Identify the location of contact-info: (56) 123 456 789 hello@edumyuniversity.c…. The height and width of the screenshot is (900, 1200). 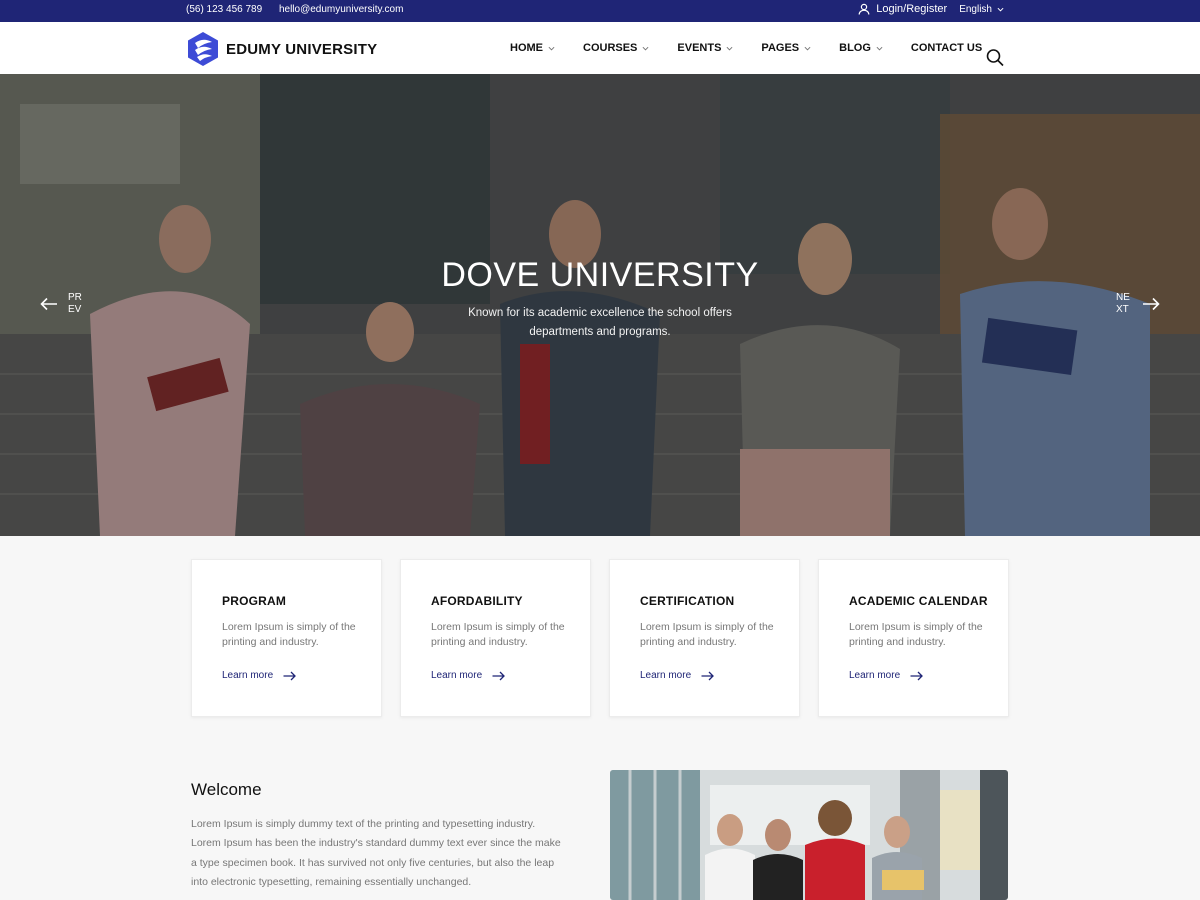
(301, 9).